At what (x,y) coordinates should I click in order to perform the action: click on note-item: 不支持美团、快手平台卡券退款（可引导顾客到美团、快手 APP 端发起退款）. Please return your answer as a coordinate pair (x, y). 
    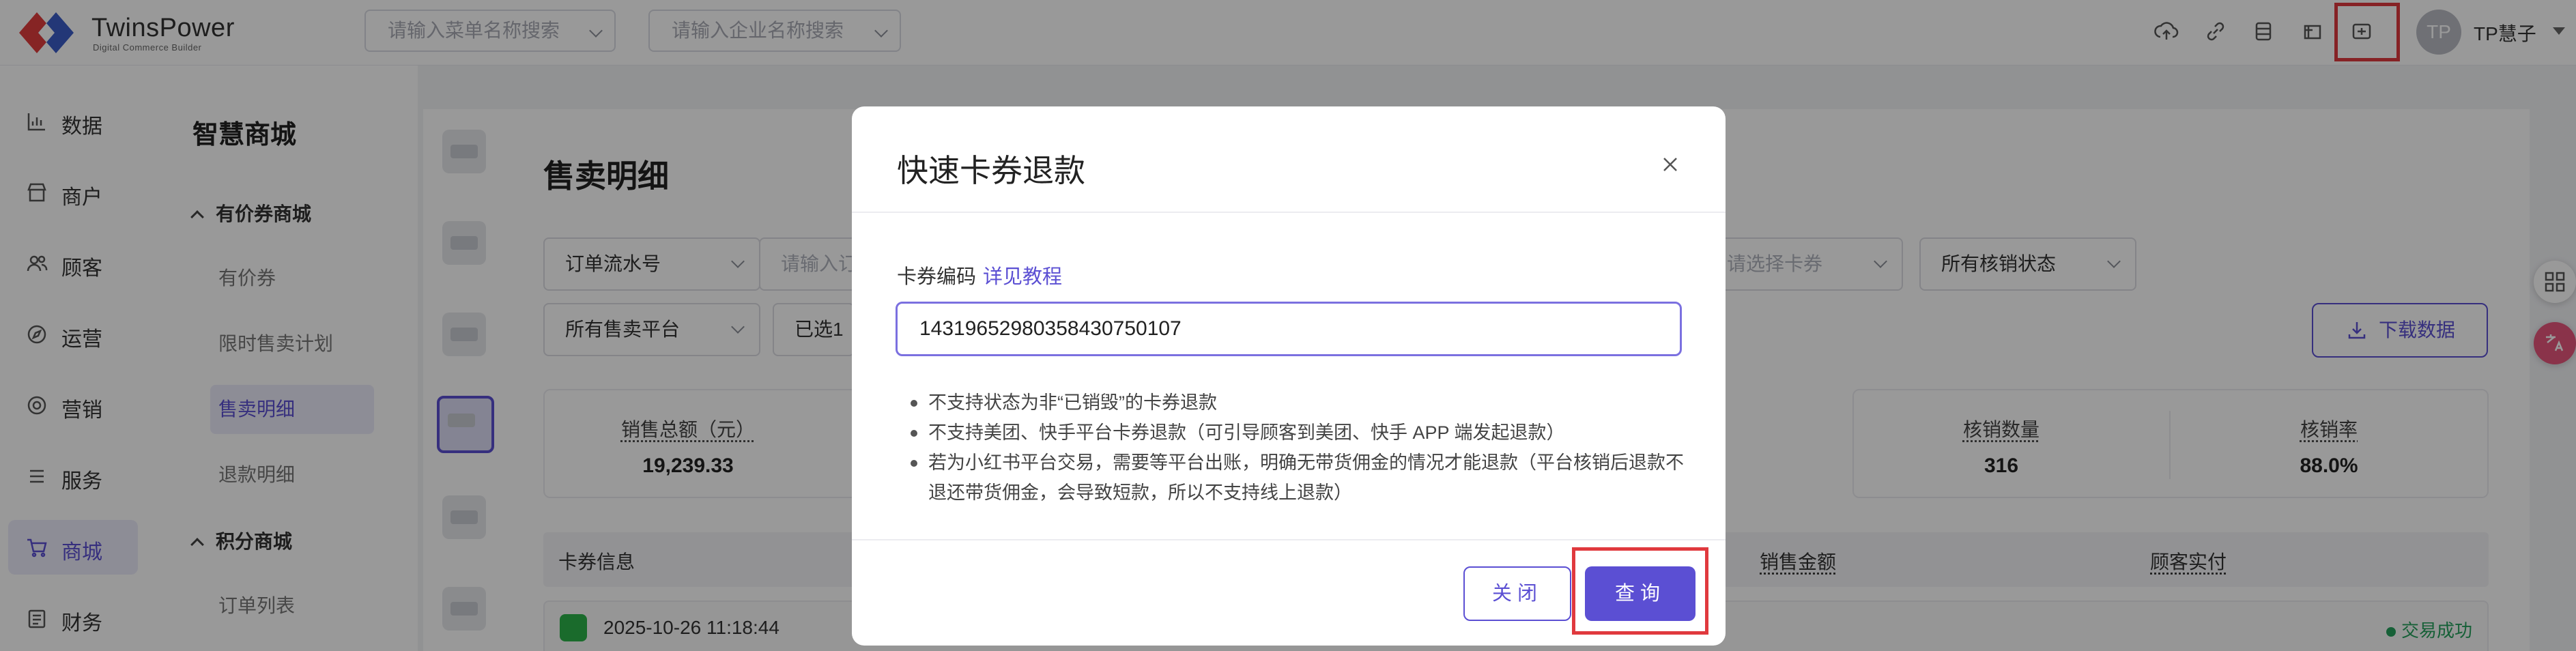
    Looking at the image, I should click on (1295, 433).